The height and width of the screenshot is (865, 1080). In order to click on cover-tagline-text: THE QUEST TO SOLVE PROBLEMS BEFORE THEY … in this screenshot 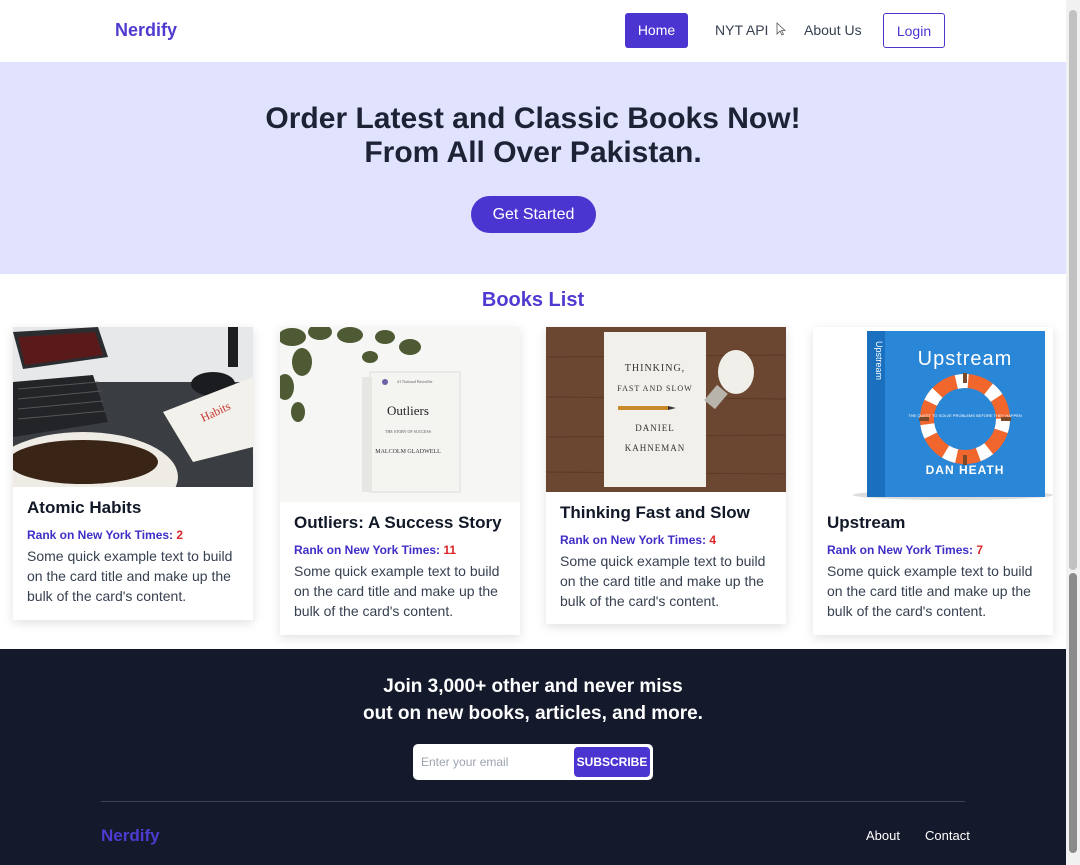, I will do `click(965, 415)`.